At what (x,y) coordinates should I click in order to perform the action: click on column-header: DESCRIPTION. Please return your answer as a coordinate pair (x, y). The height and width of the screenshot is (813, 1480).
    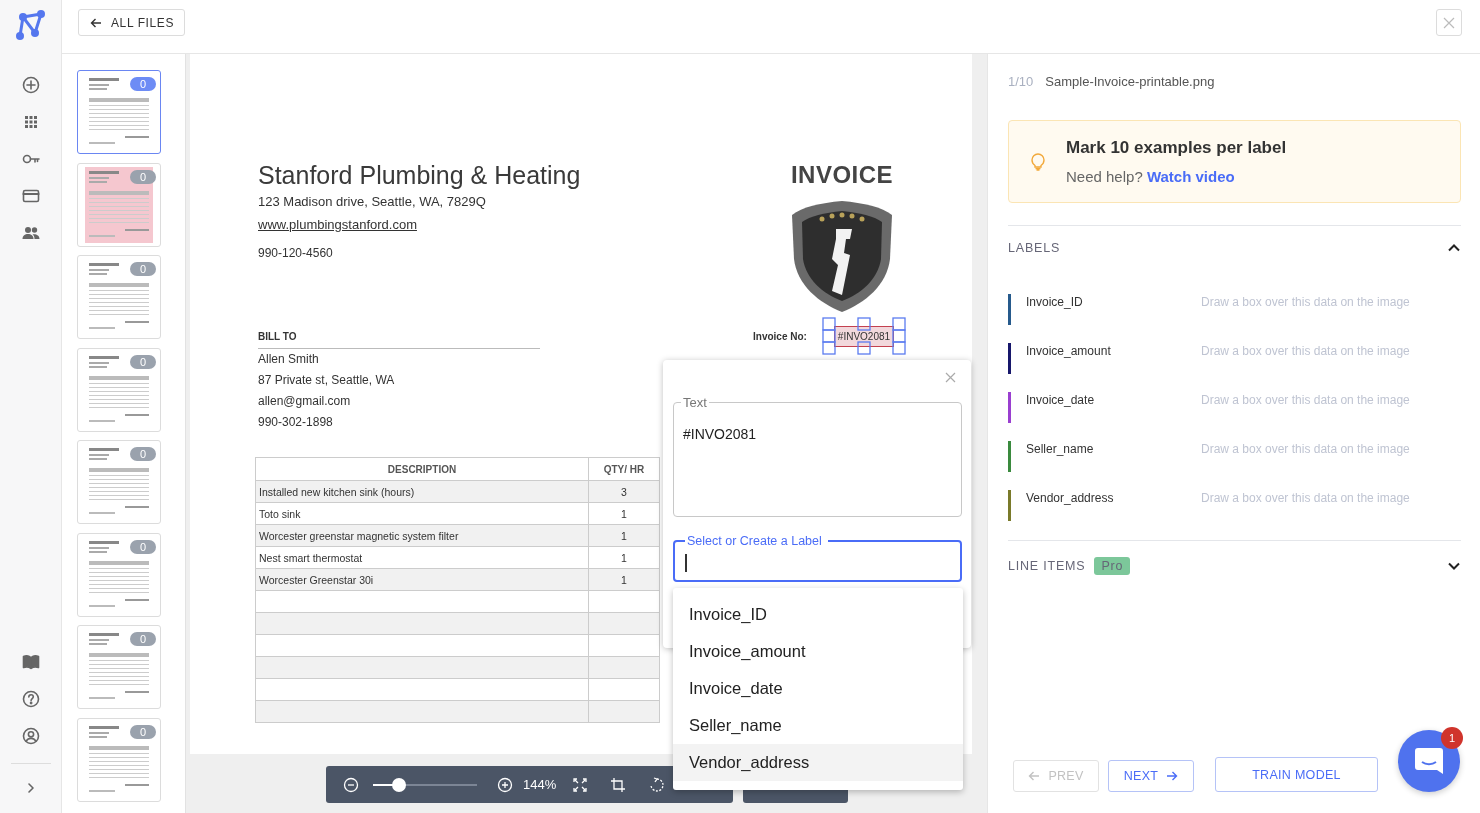
    Looking at the image, I should click on (422, 469).